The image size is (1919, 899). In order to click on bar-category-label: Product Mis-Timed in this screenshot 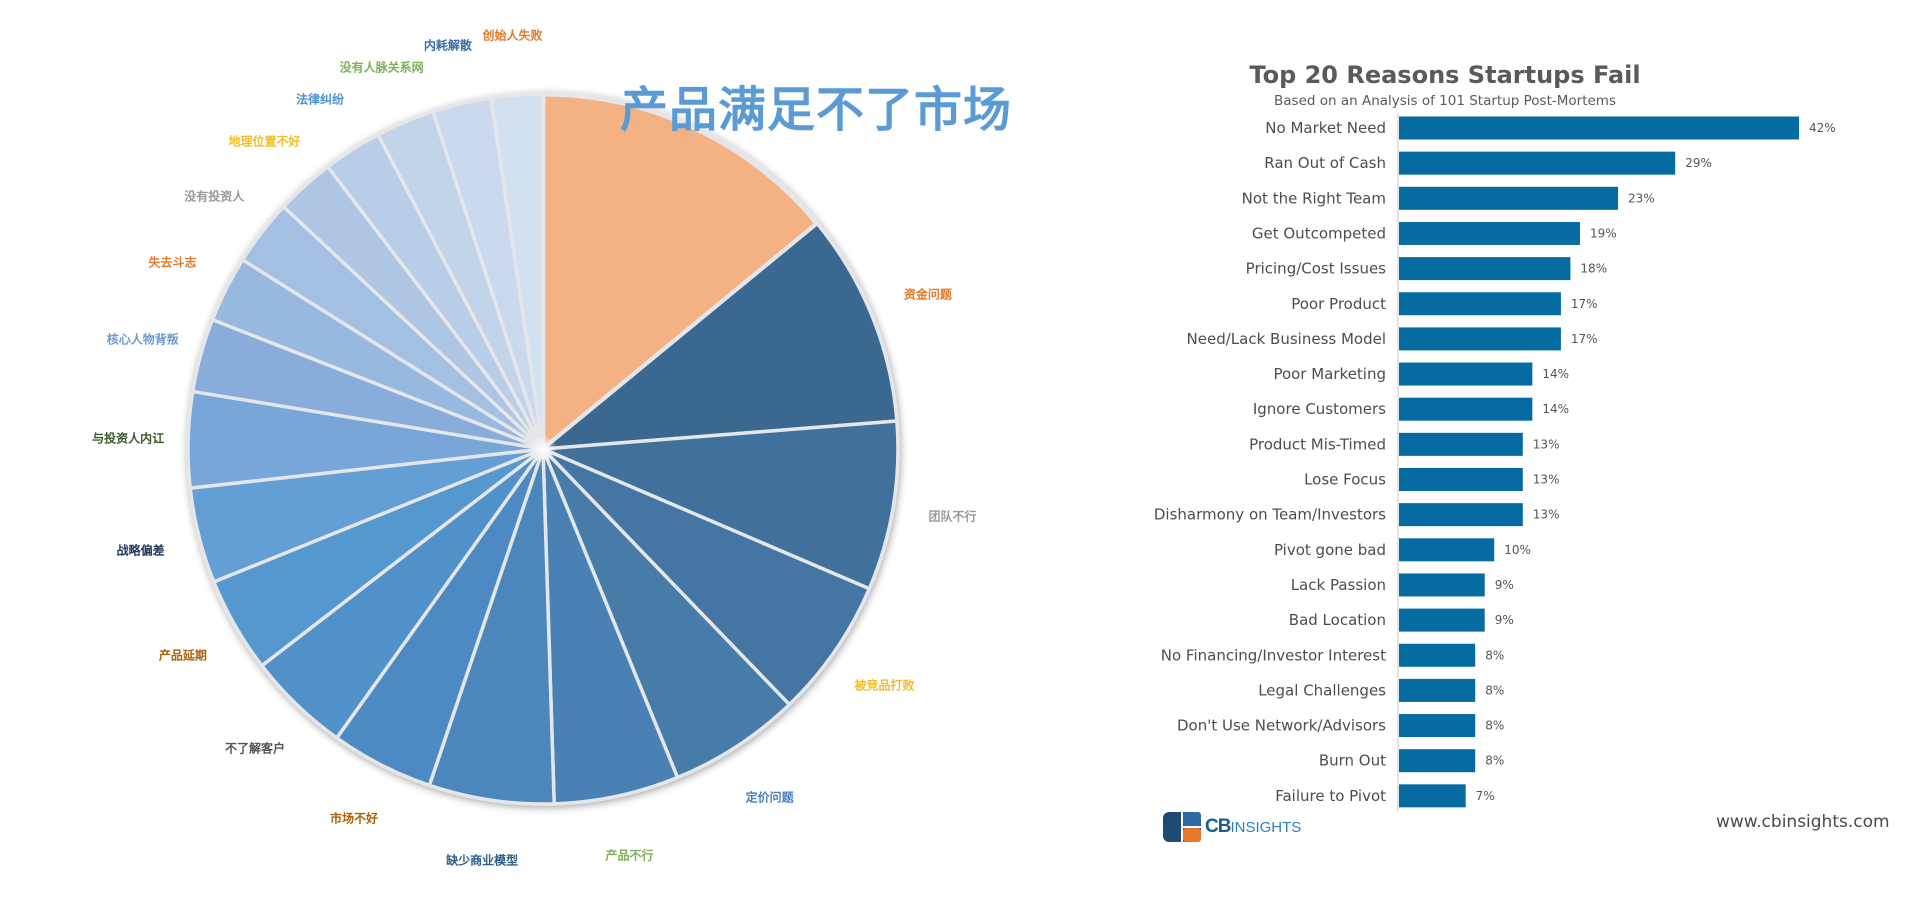, I will do `click(1317, 444)`.